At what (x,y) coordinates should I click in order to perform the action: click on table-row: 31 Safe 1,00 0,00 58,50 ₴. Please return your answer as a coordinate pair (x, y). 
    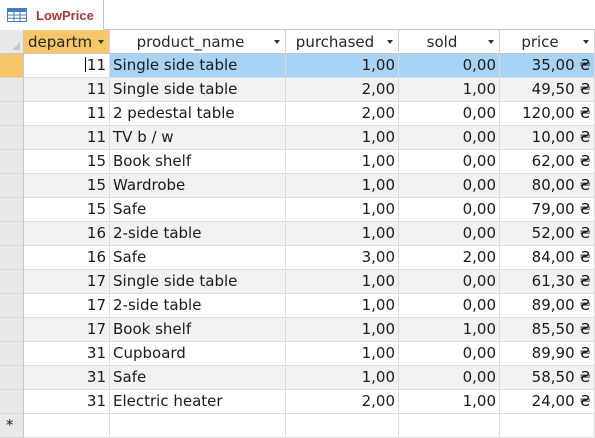
    Looking at the image, I should click on (297, 378).